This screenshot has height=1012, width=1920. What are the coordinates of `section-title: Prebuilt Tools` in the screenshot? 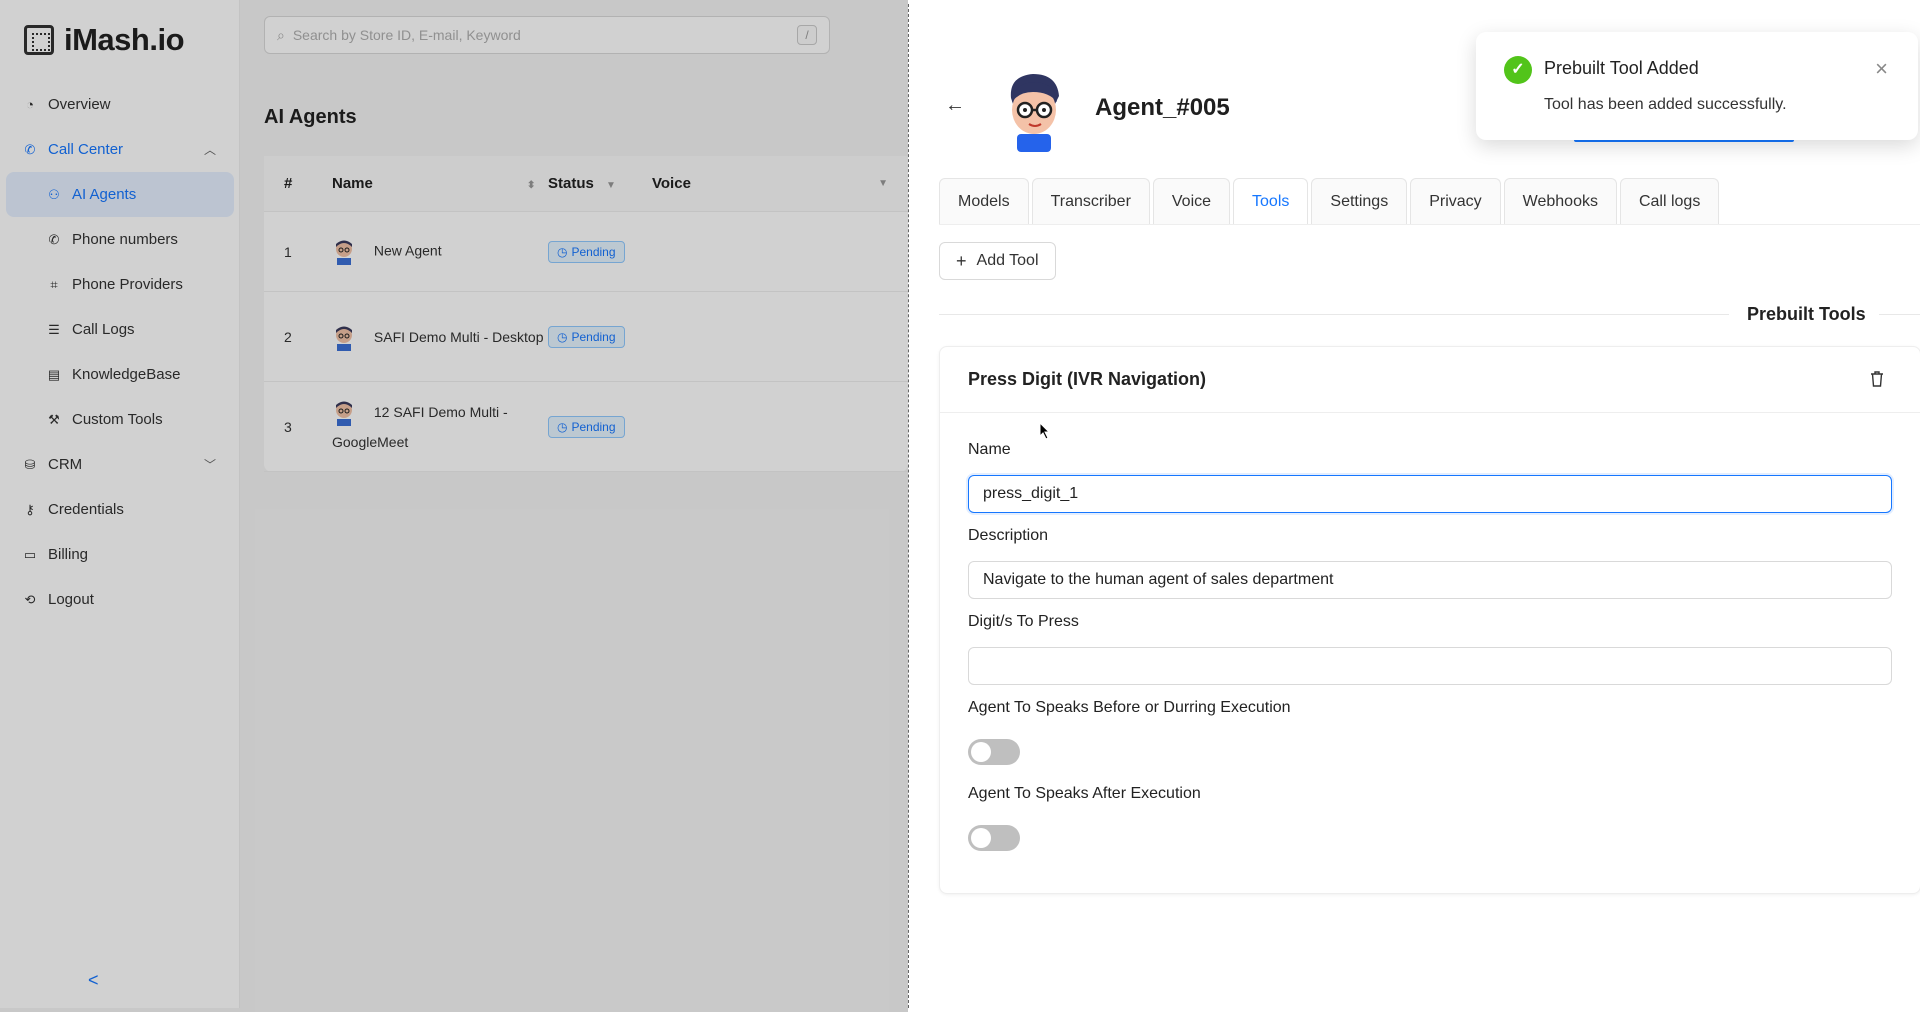 It's located at (1806, 314).